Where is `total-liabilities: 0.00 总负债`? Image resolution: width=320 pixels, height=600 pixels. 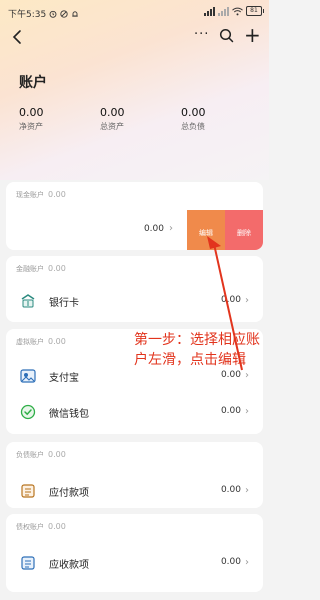
total-liabilities: 0.00 总负债 is located at coordinates (193, 119).